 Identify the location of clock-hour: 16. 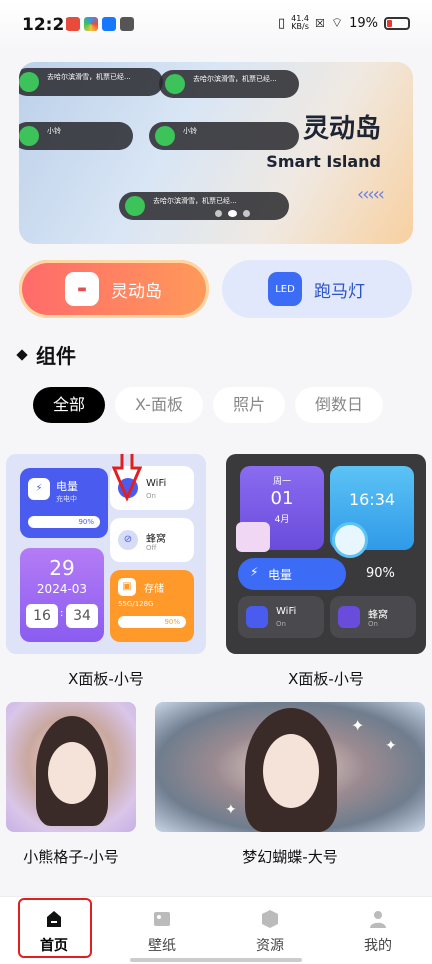
(42, 616).